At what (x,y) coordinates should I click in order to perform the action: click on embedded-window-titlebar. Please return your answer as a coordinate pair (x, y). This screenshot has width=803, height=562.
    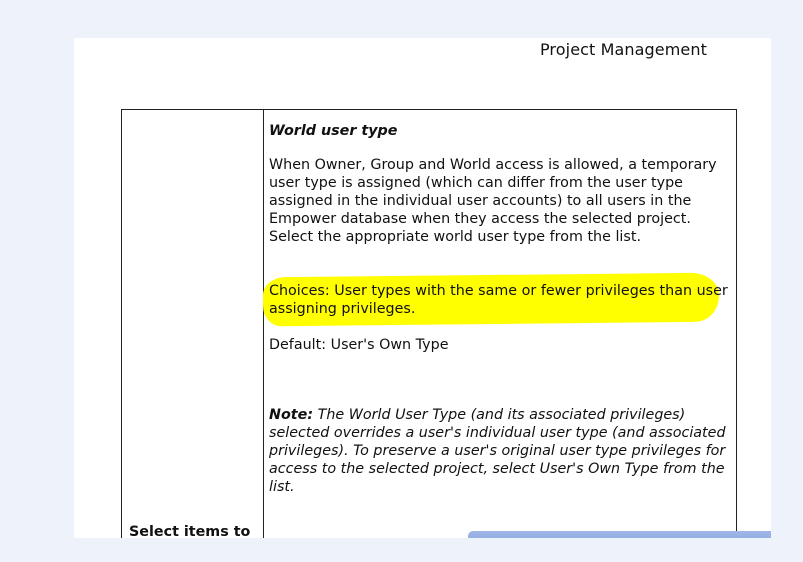
    Looking at the image, I should click on (619, 534).